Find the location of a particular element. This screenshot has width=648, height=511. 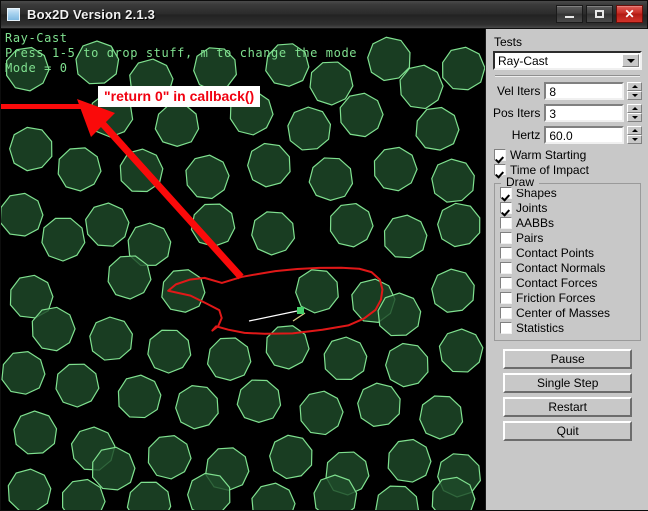

hertz-input: 60.0 is located at coordinates (584, 135).